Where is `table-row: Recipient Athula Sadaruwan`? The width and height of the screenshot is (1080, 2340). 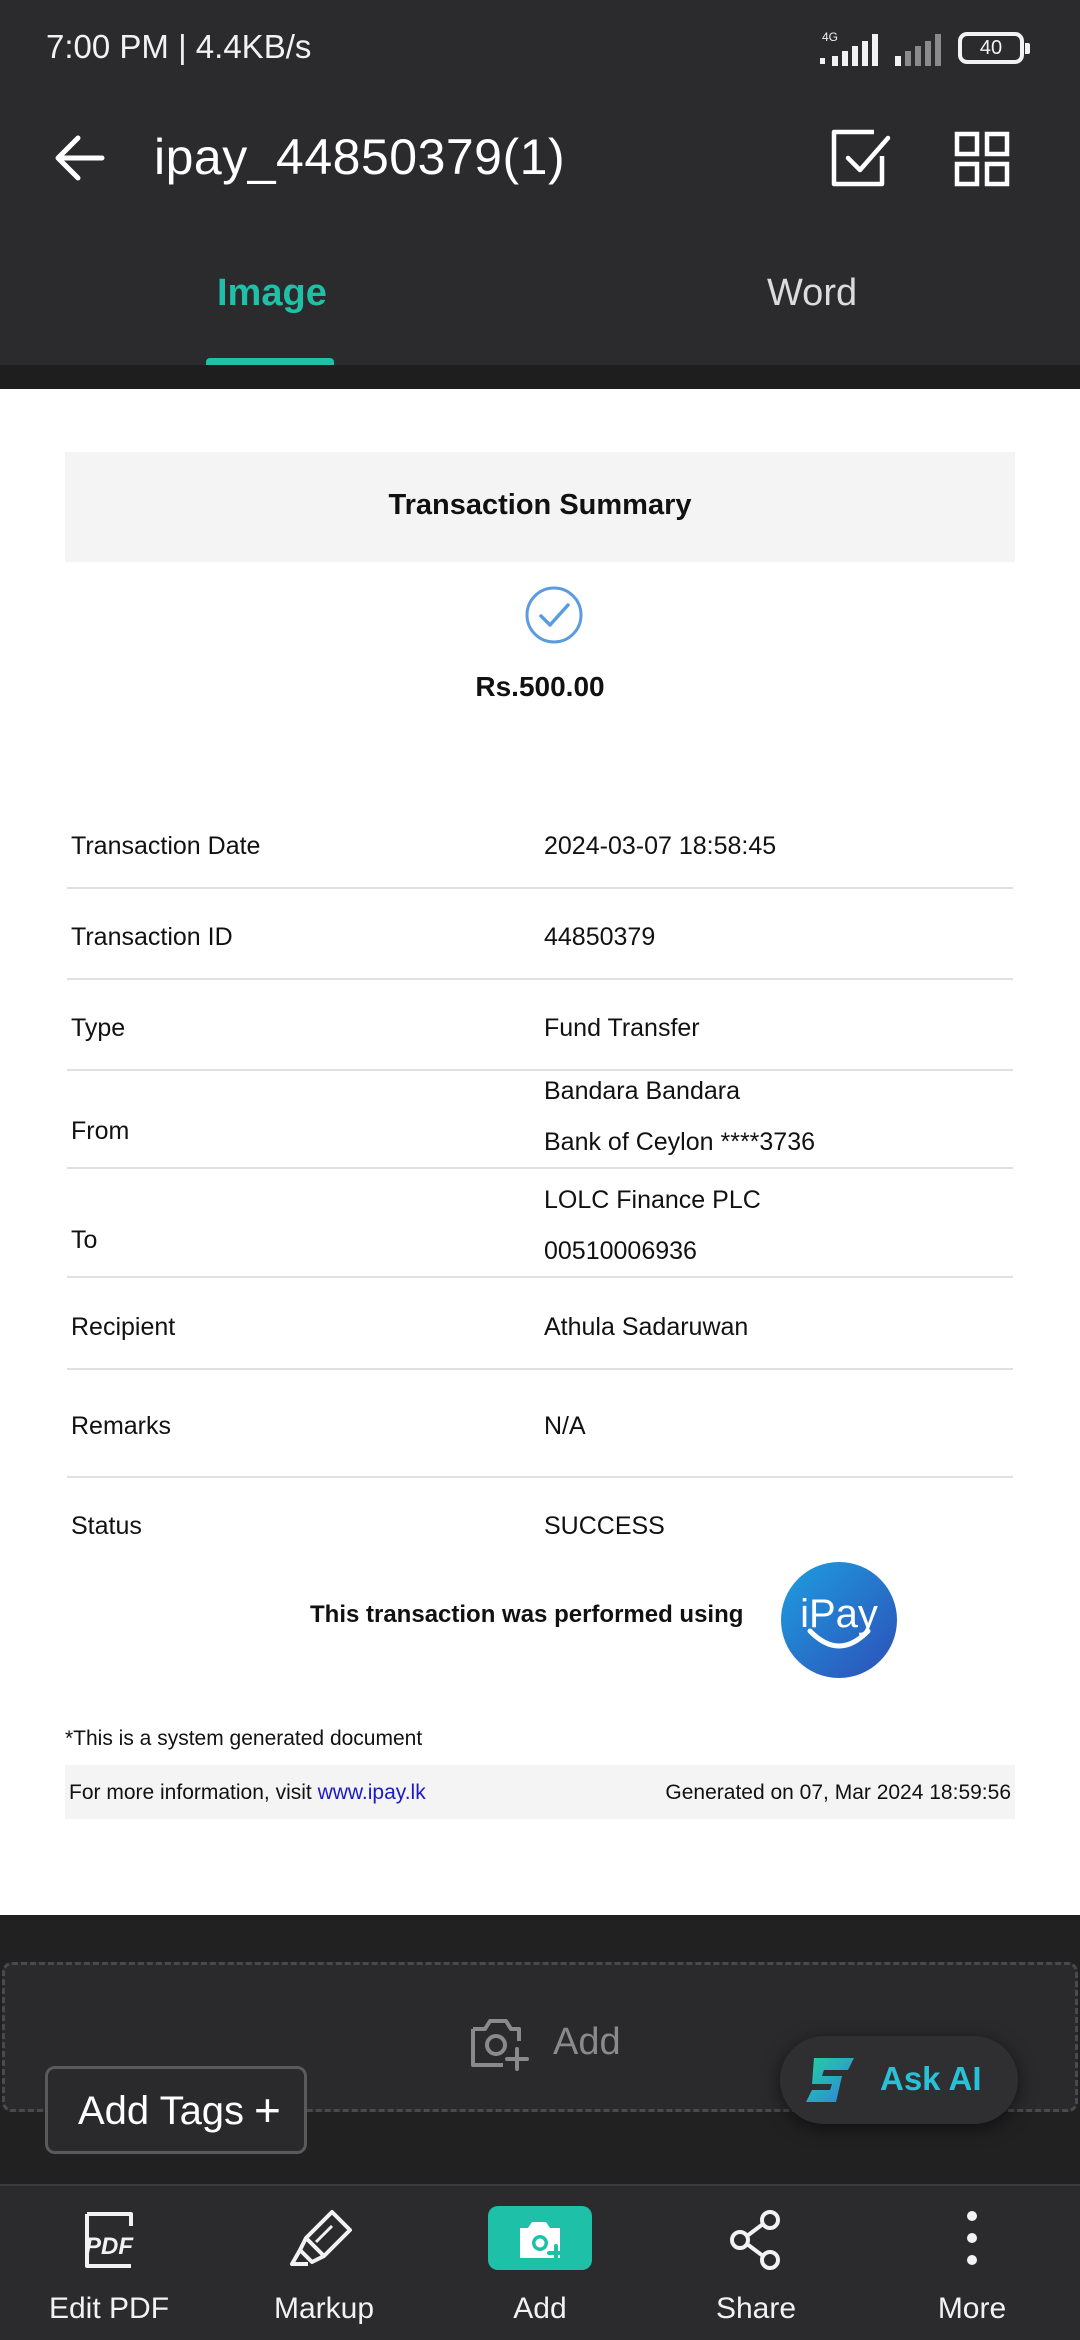
table-row: Recipient Athula Sadaruwan is located at coordinates (540, 1358).